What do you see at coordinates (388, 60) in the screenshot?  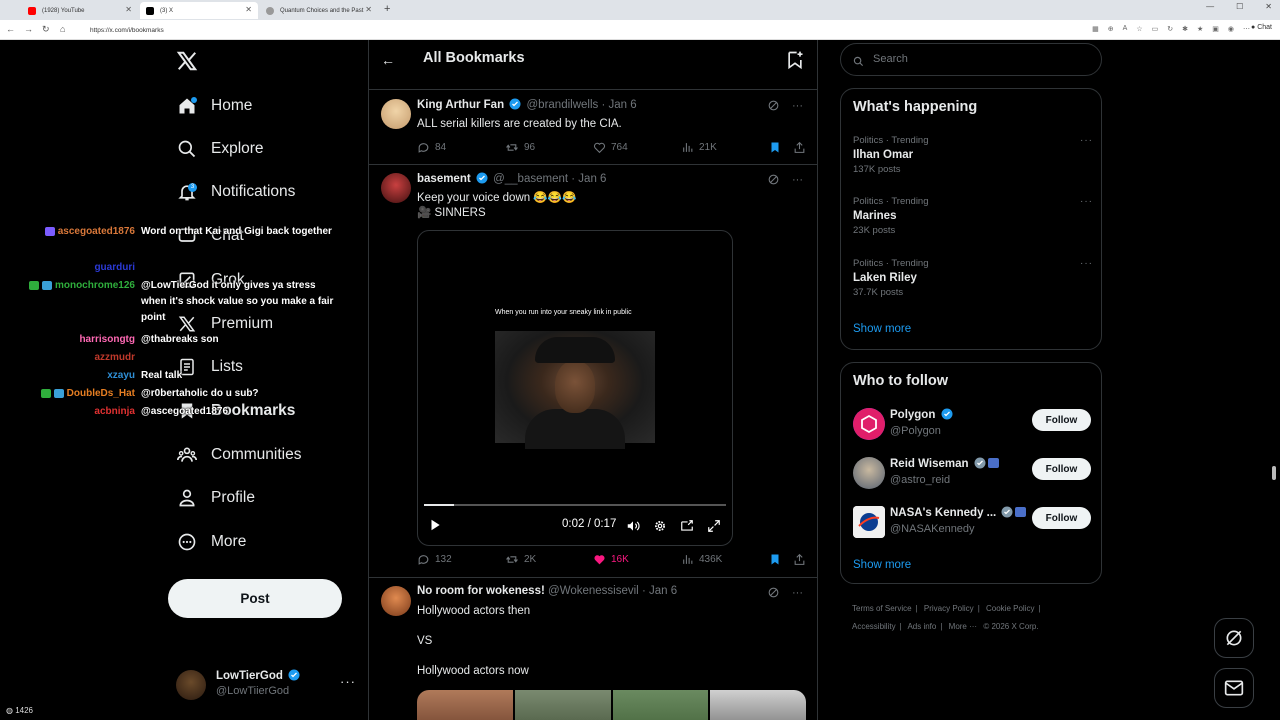 I see `back-arrow-icon: ←` at bounding box center [388, 60].